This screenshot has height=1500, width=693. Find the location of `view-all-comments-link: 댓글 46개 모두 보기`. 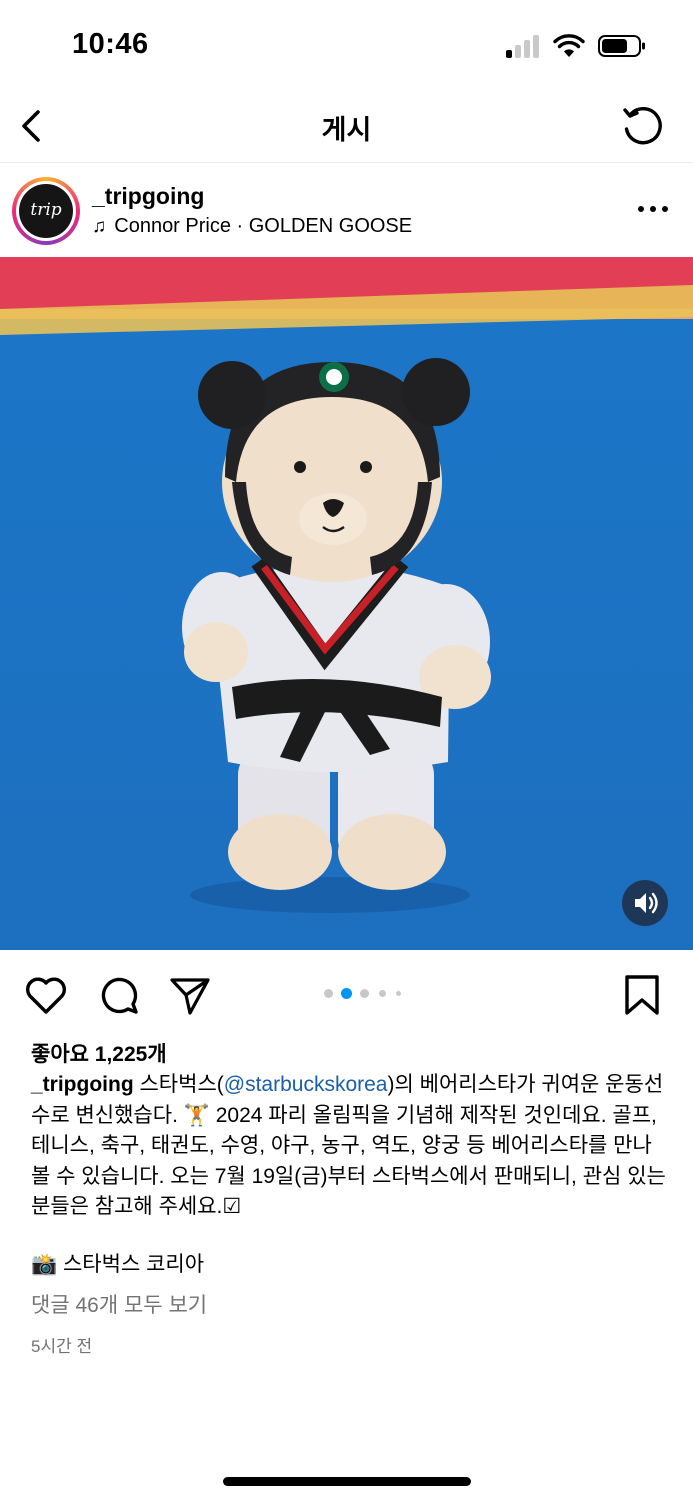

view-all-comments-link: 댓글 46개 모두 보기 is located at coordinates (119, 1304).